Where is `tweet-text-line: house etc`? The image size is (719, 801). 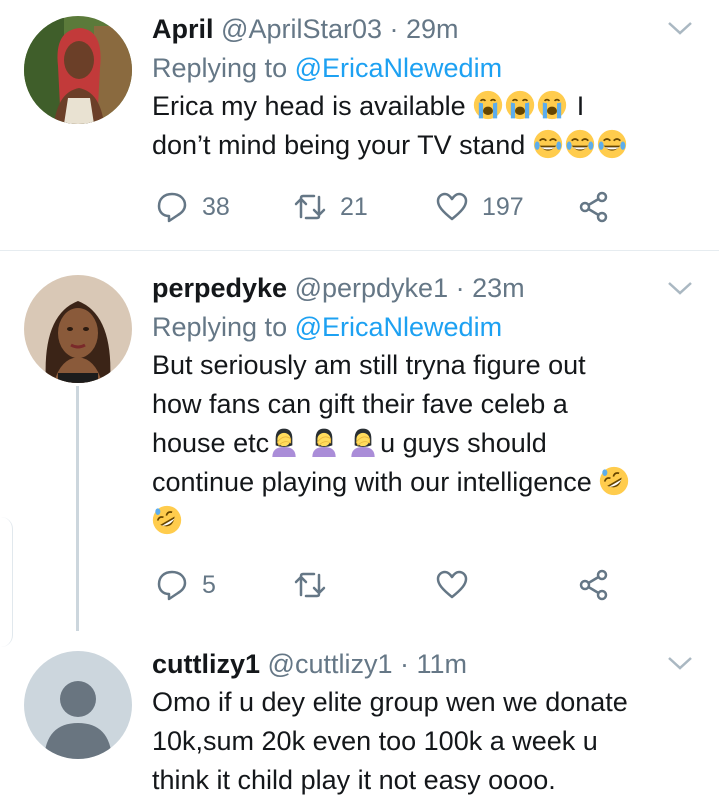
tweet-text-line: house etc is located at coordinates (211, 443).